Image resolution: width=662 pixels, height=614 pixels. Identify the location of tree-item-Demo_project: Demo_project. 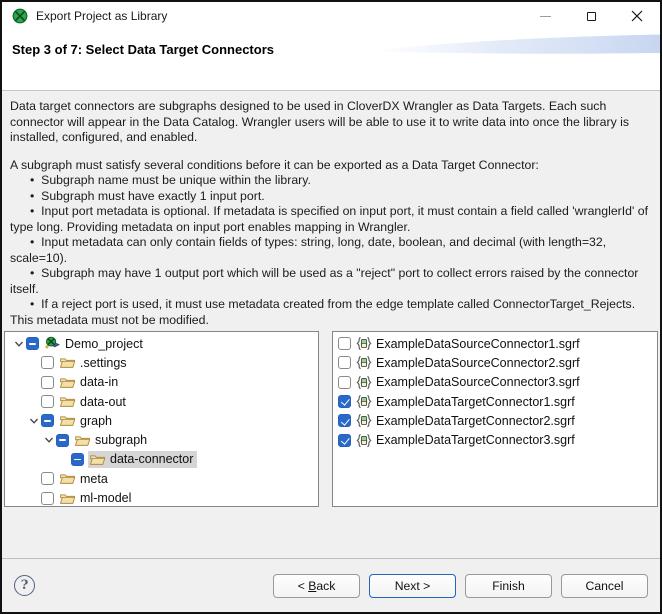
(161, 343).